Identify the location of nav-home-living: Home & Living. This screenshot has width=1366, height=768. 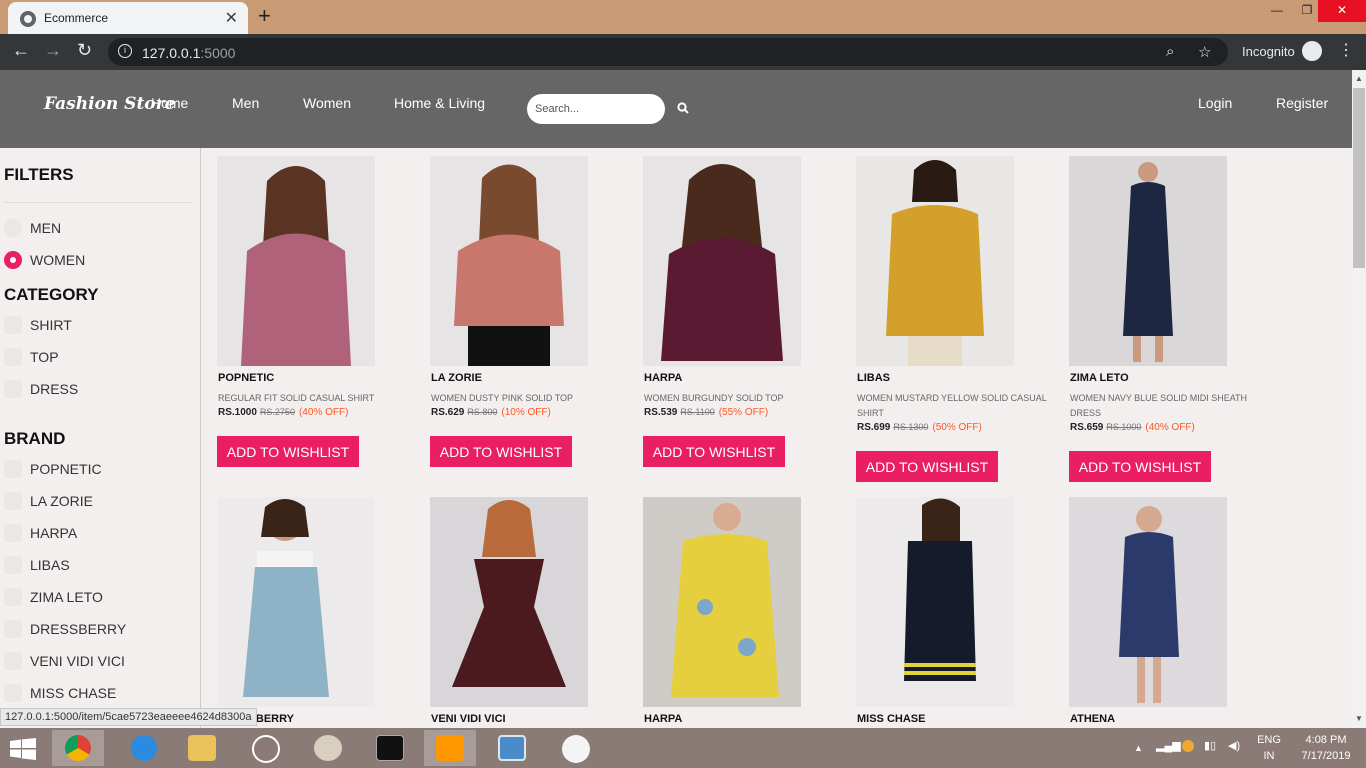
(439, 103).